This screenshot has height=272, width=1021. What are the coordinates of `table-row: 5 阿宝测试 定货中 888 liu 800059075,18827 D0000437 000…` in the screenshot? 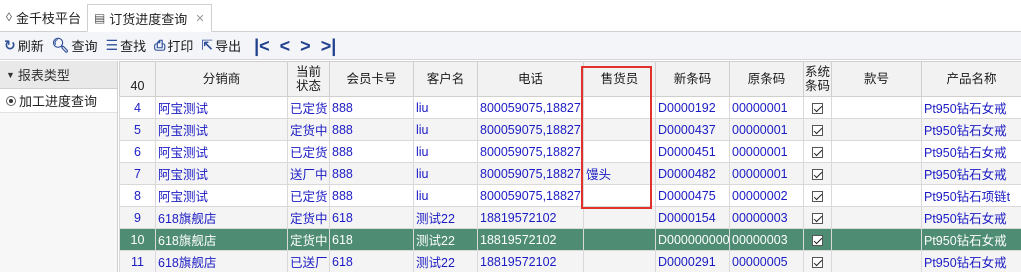 It's located at (570, 129).